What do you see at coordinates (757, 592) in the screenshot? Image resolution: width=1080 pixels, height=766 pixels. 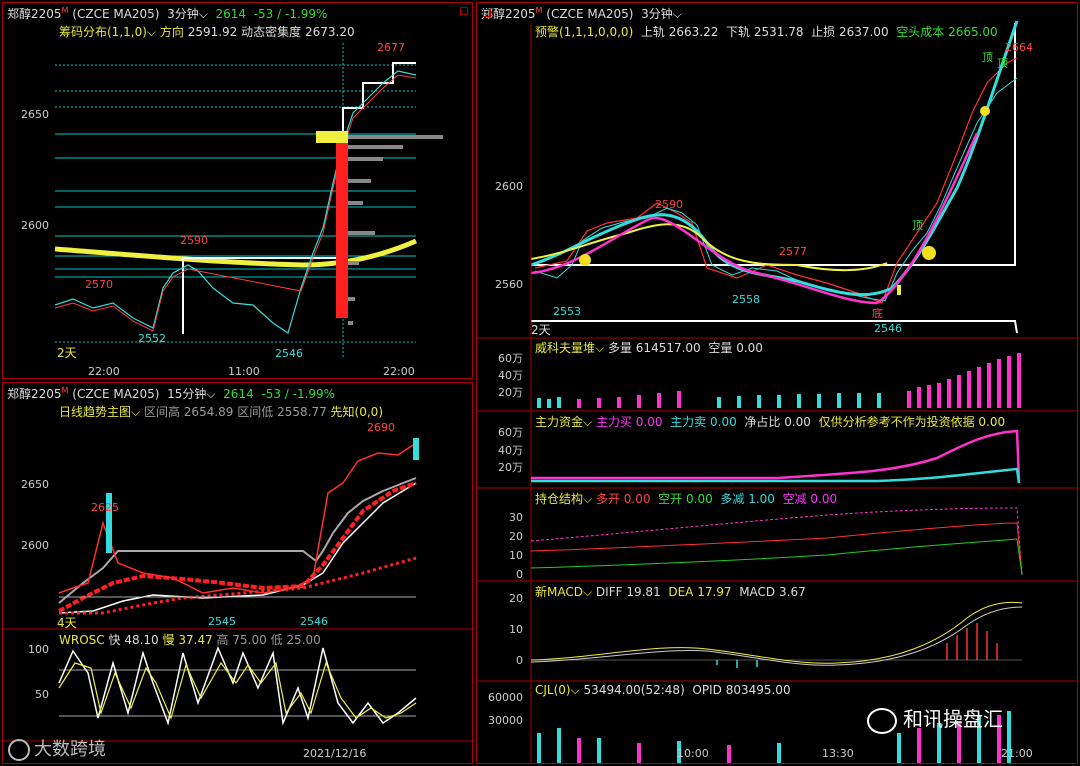 I see `macd-label: MACD` at bounding box center [757, 592].